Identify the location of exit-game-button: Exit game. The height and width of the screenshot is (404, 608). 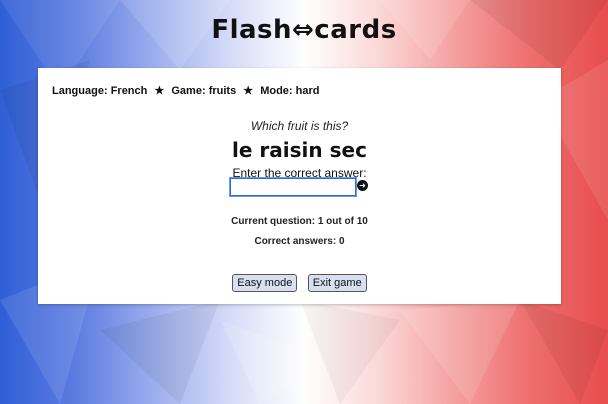
(337, 283).